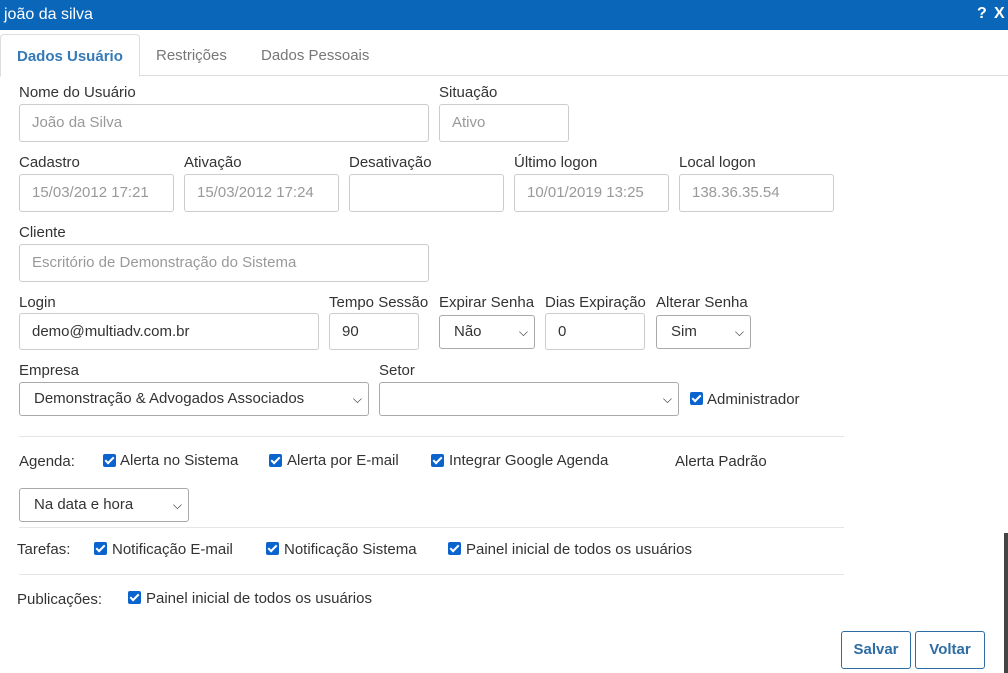  Describe the element at coordinates (529, 399) in the screenshot. I see `setor-select: ⌵` at that location.